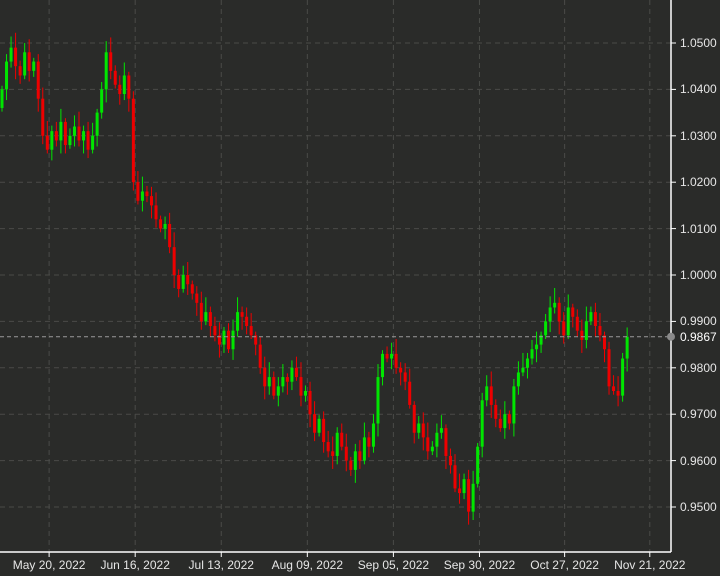 Image resolution: width=720 pixels, height=576 pixels. What do you see at coordinates (698, 367) in the screenshot?
I see `y-tick-label: 0.9800` at bounding box center [698, 367].